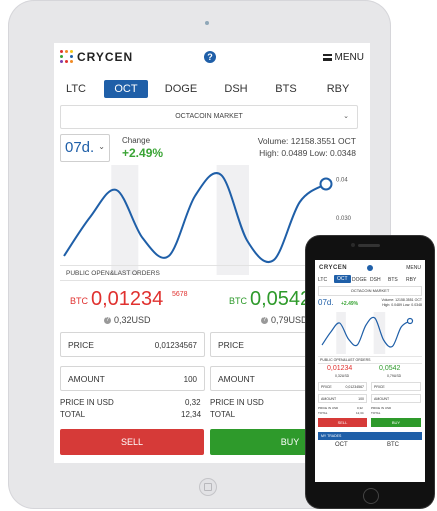  Describe the element at coordinates (73, 414) in the screenshot. I see `sell-total-label: TOTAL` at that location.